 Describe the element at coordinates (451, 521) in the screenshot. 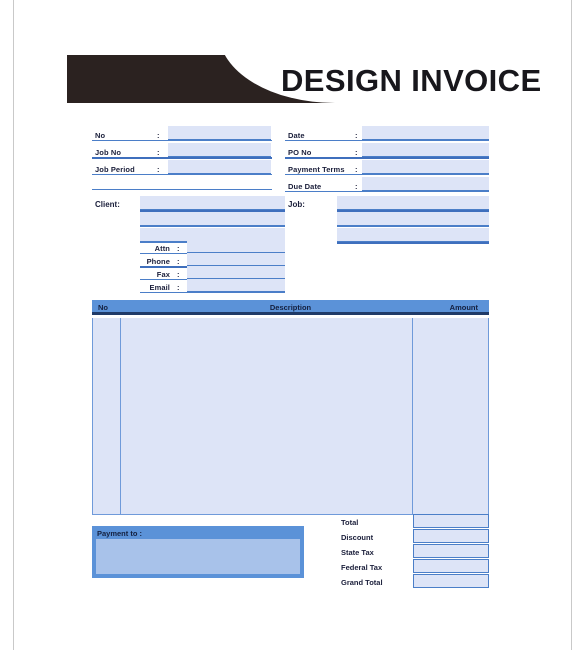

I see `totals-field-total` at that location.